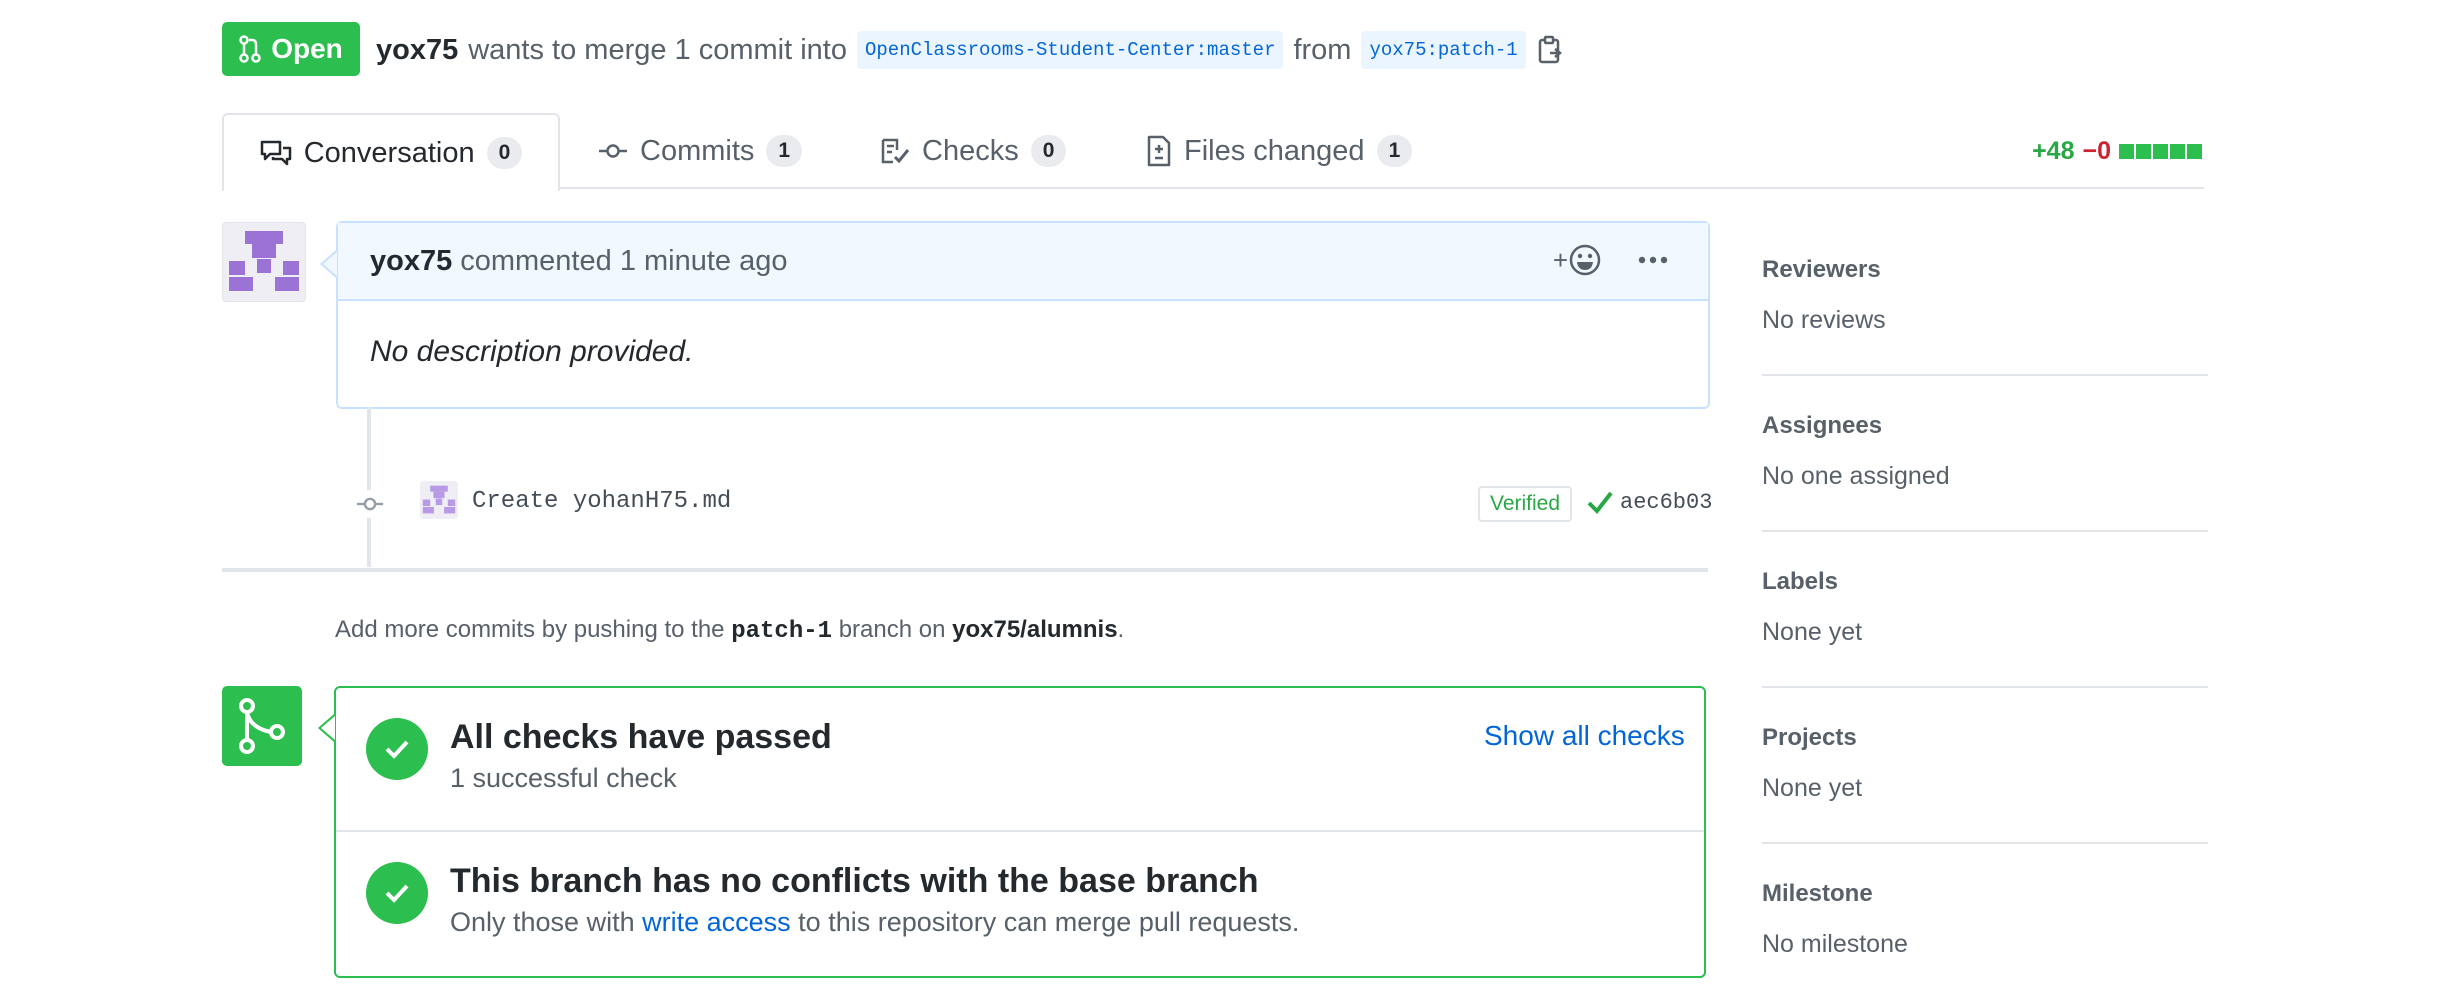  I want to click on diffstat-blocks, so click(2161, 151).